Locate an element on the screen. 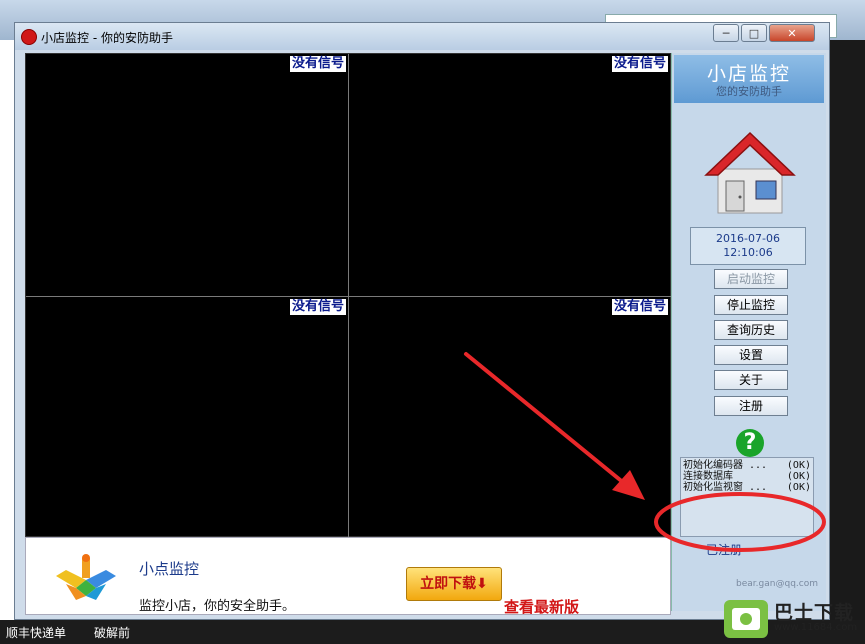  house-icon is located at coordinates (750, 172).